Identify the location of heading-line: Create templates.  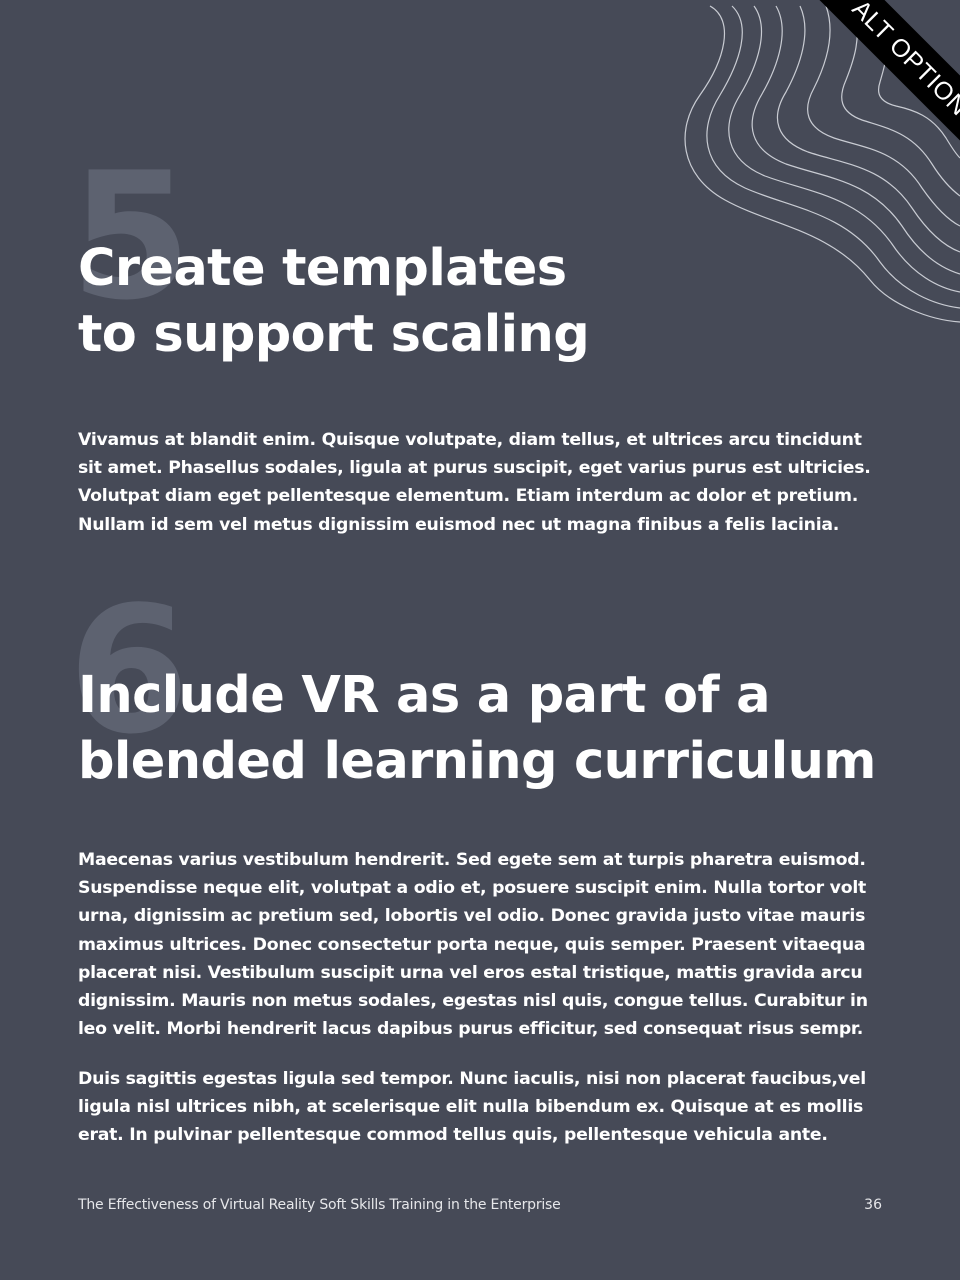
(322, 268).